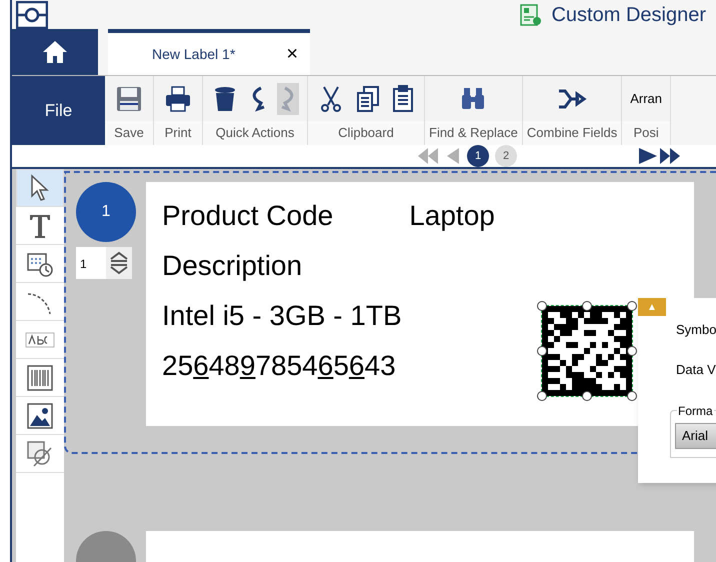  What do you see at coordinates (91, 263) in the screenshot?
I see `quantity-field: 1` at bounding box center [91, 263].